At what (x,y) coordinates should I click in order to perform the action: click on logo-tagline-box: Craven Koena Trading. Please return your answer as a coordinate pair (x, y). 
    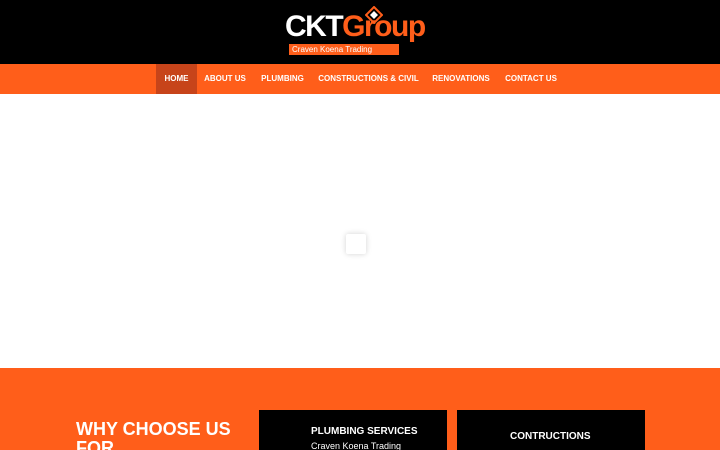
    Looking at the image, I should click on (344, 49).